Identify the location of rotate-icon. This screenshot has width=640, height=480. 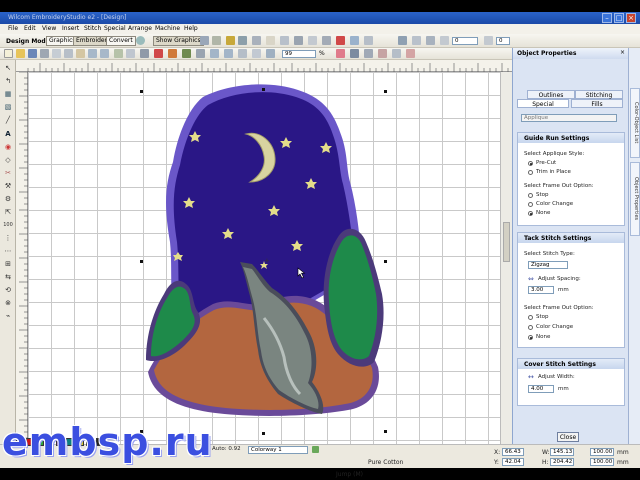
(298, 40).